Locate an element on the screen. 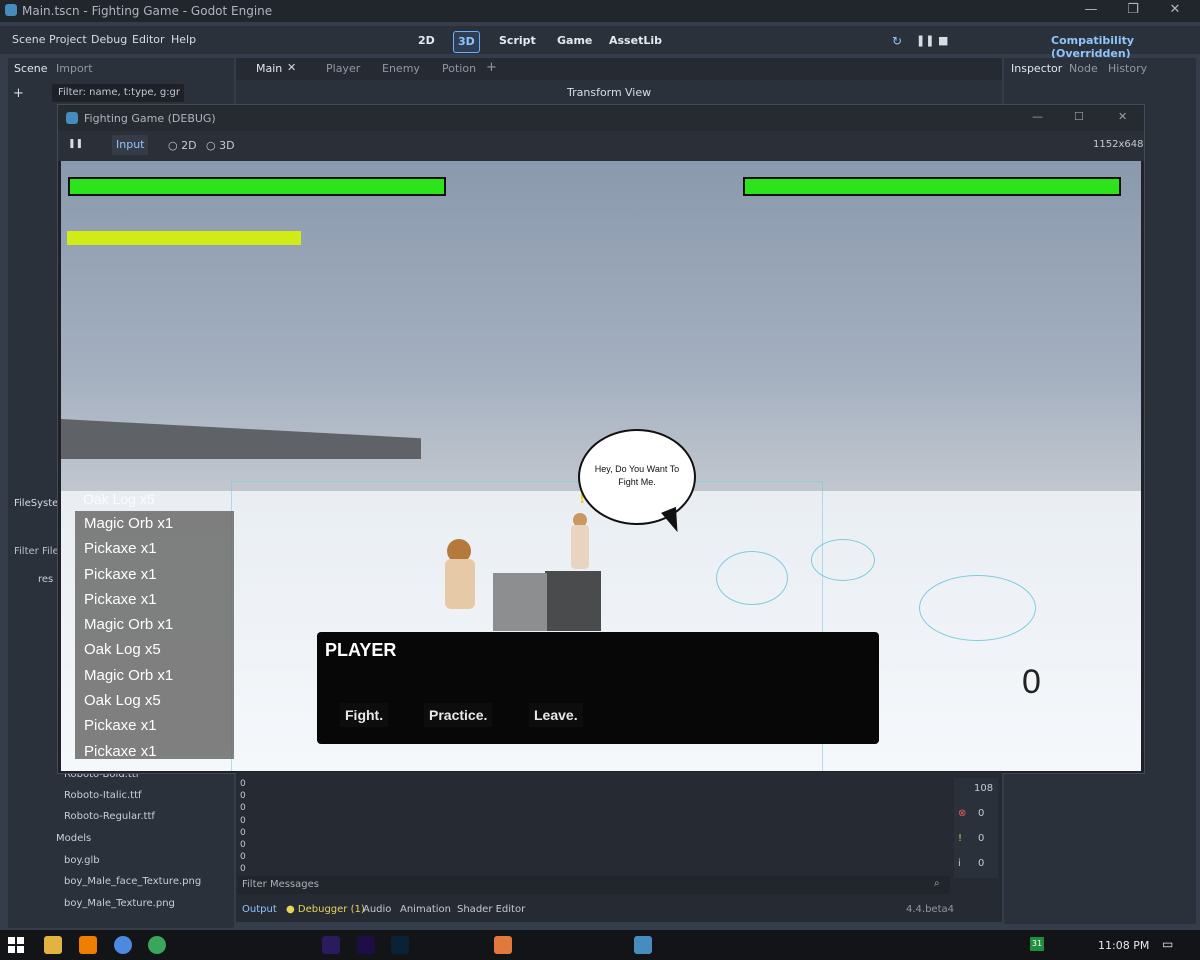 The width and height of the screenshot is (1200, 960). error-icon: ⊗ is located at coordinates (962, 813).